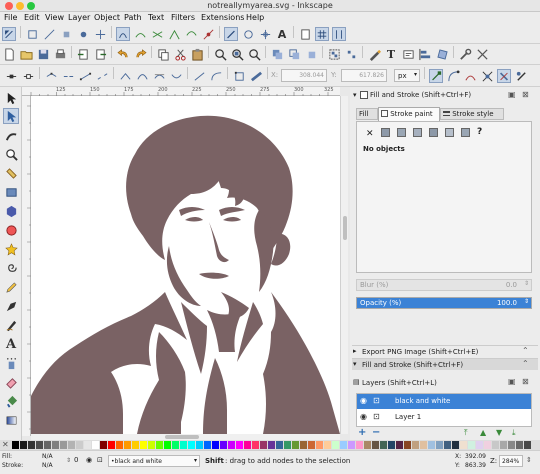  Describe the element at coordinates (376, 432) in the screenshot. I see `remove-layer-icon: −` at that location.